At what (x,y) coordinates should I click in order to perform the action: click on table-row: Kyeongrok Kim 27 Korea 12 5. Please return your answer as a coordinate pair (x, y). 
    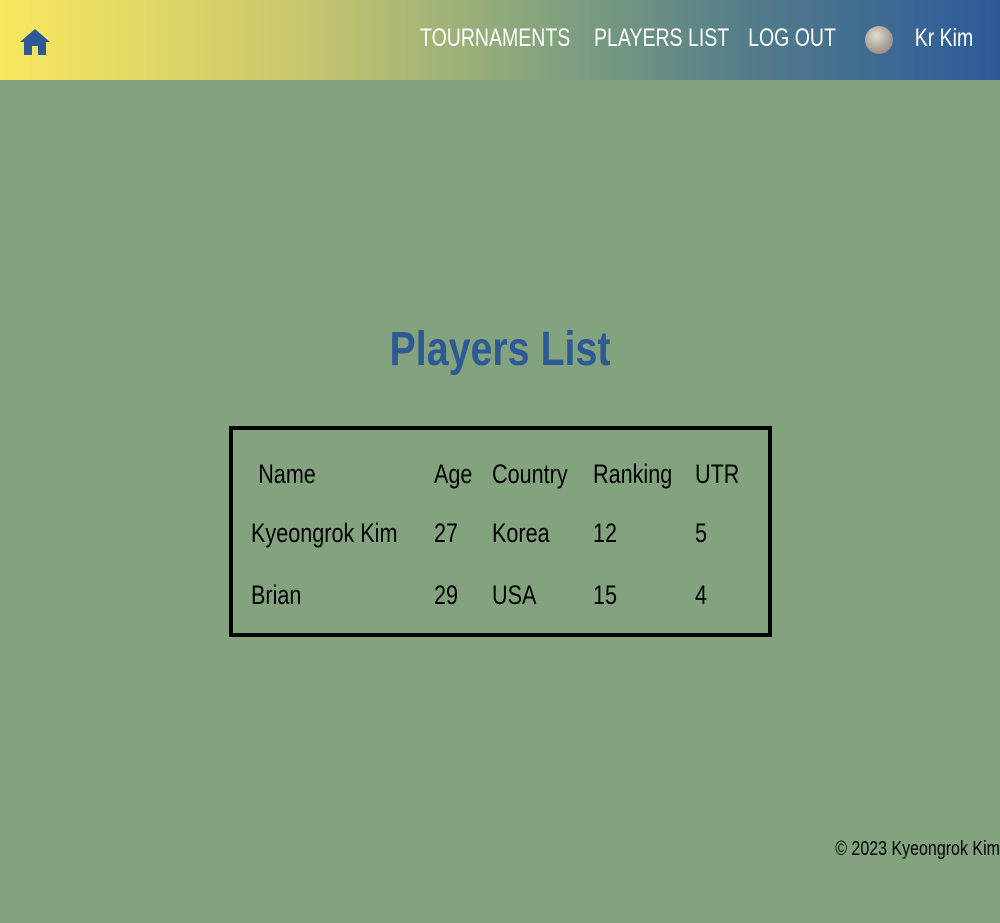
    Looking at the image, I should click on (504, 533).